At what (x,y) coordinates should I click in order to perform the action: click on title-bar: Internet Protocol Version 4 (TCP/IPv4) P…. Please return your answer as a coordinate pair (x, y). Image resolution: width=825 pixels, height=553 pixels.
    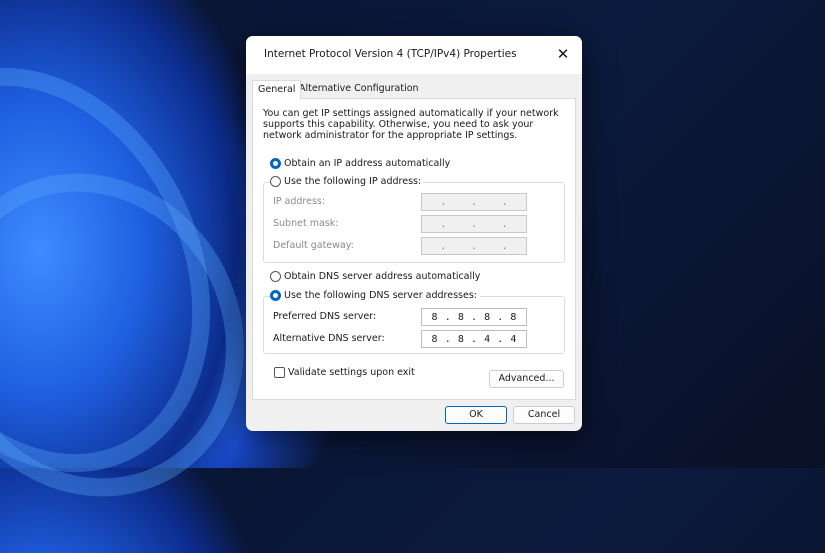
    Looking at the image, I should click on (414, 55).